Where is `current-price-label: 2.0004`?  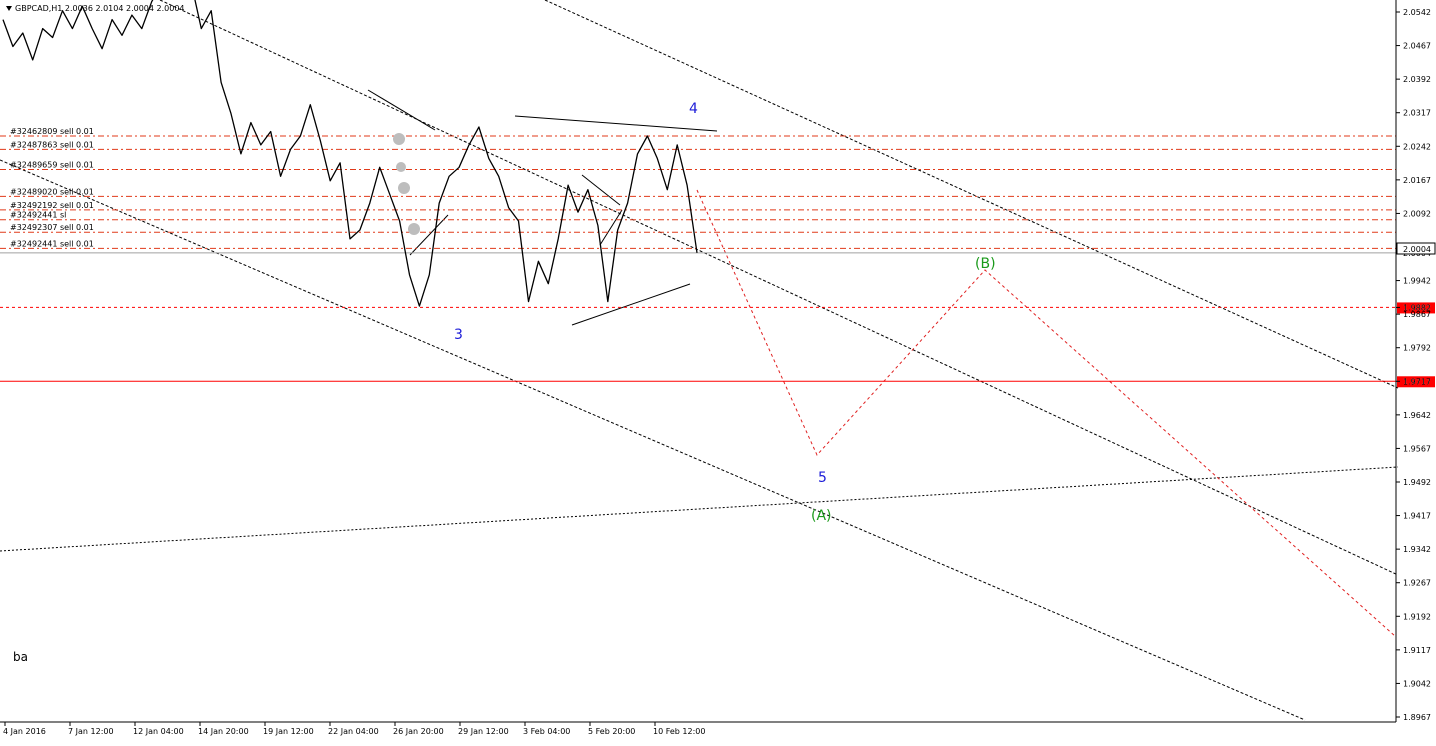
current-price-label: 2.0004 is located at coordinates (1417, 249).